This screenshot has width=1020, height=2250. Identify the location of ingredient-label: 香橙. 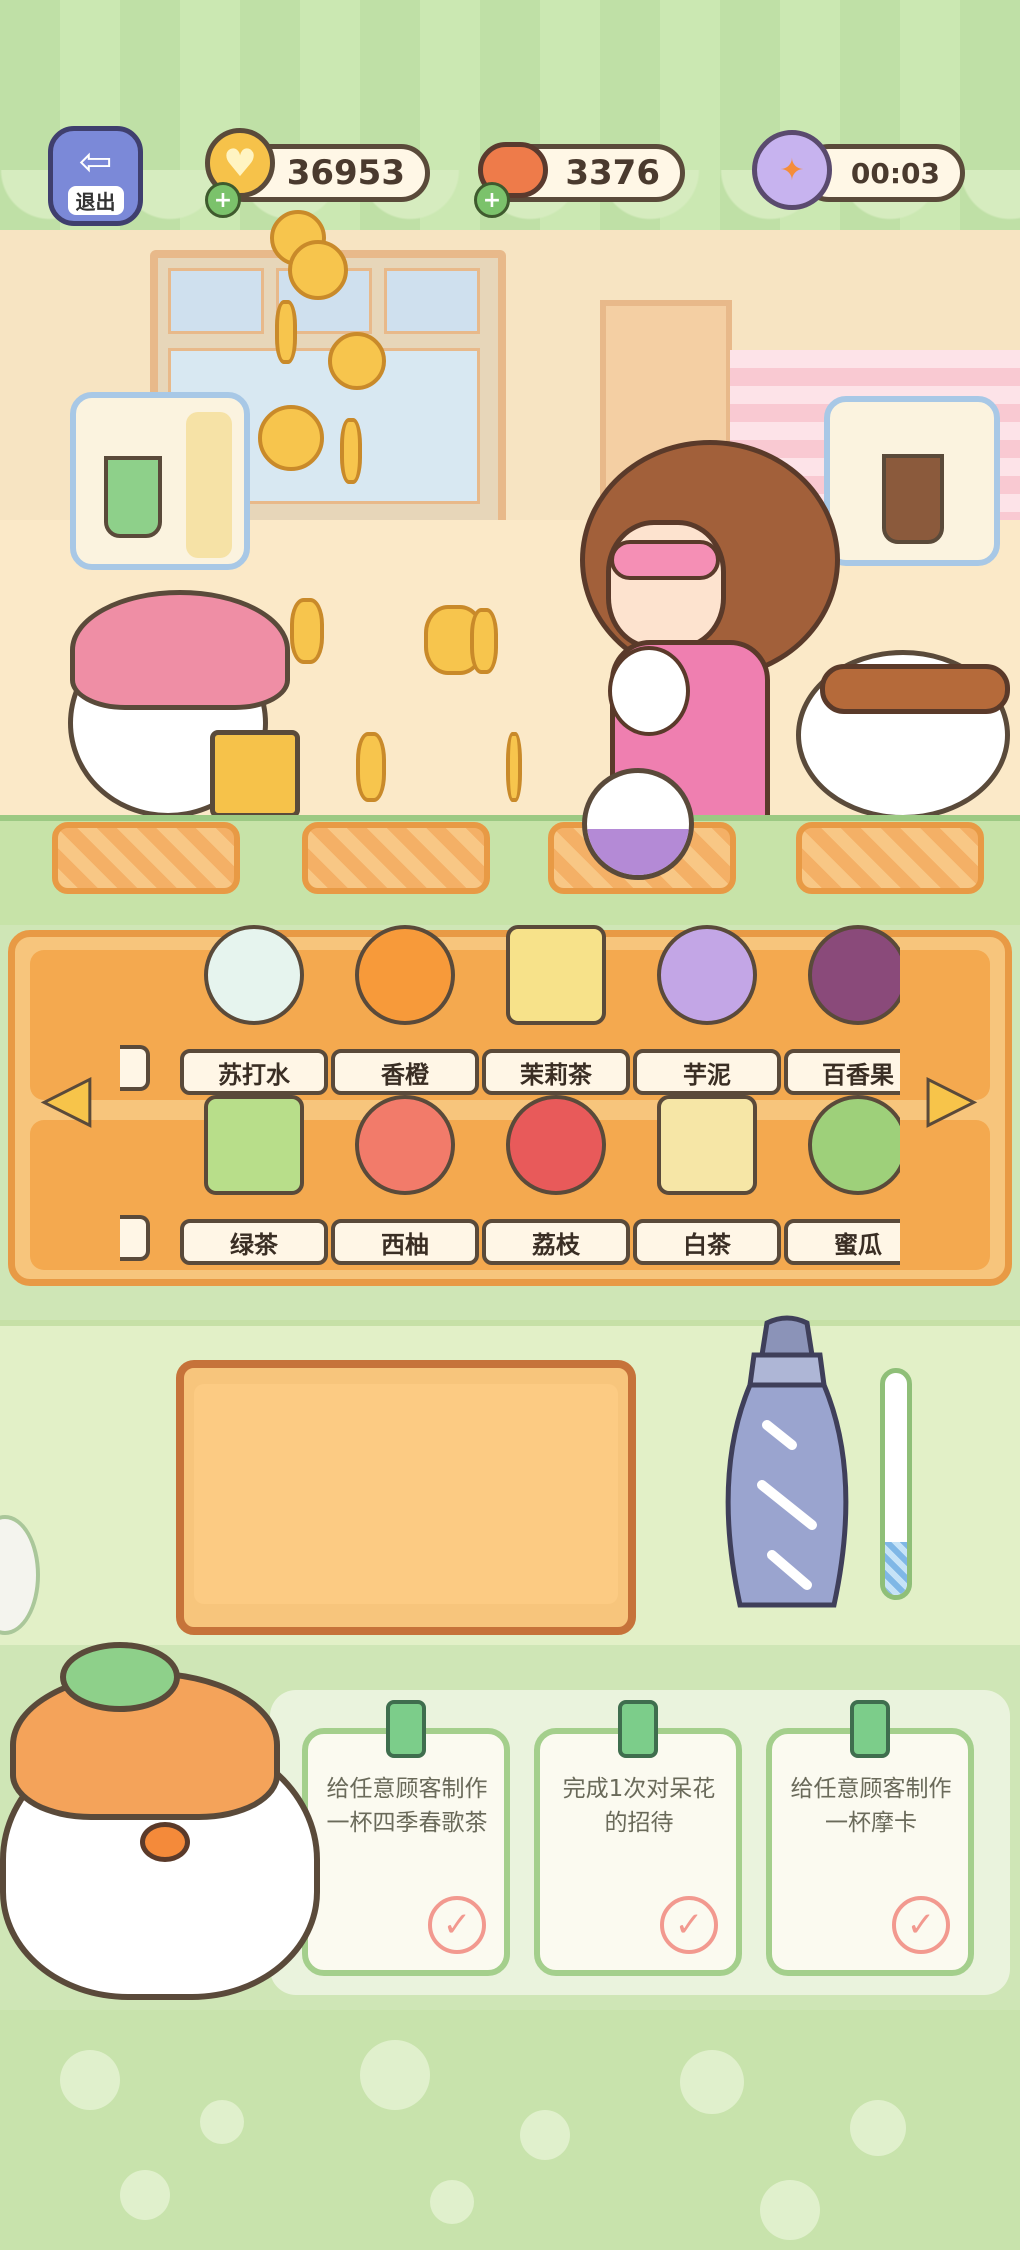
(405, 1072).